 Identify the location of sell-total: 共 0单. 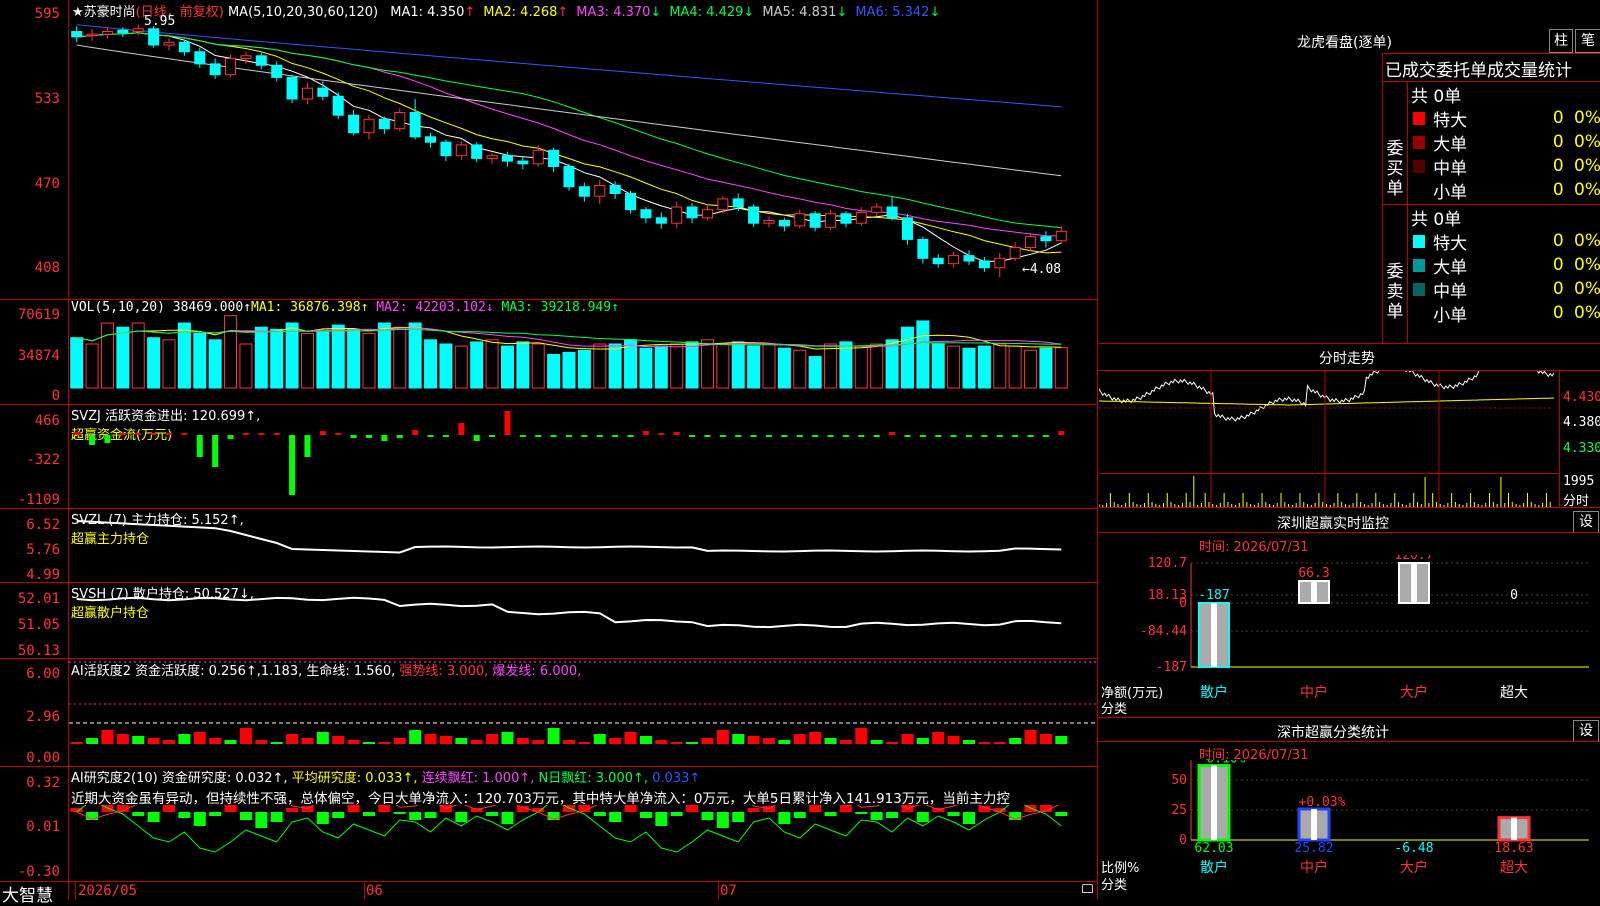
(1436, 220).